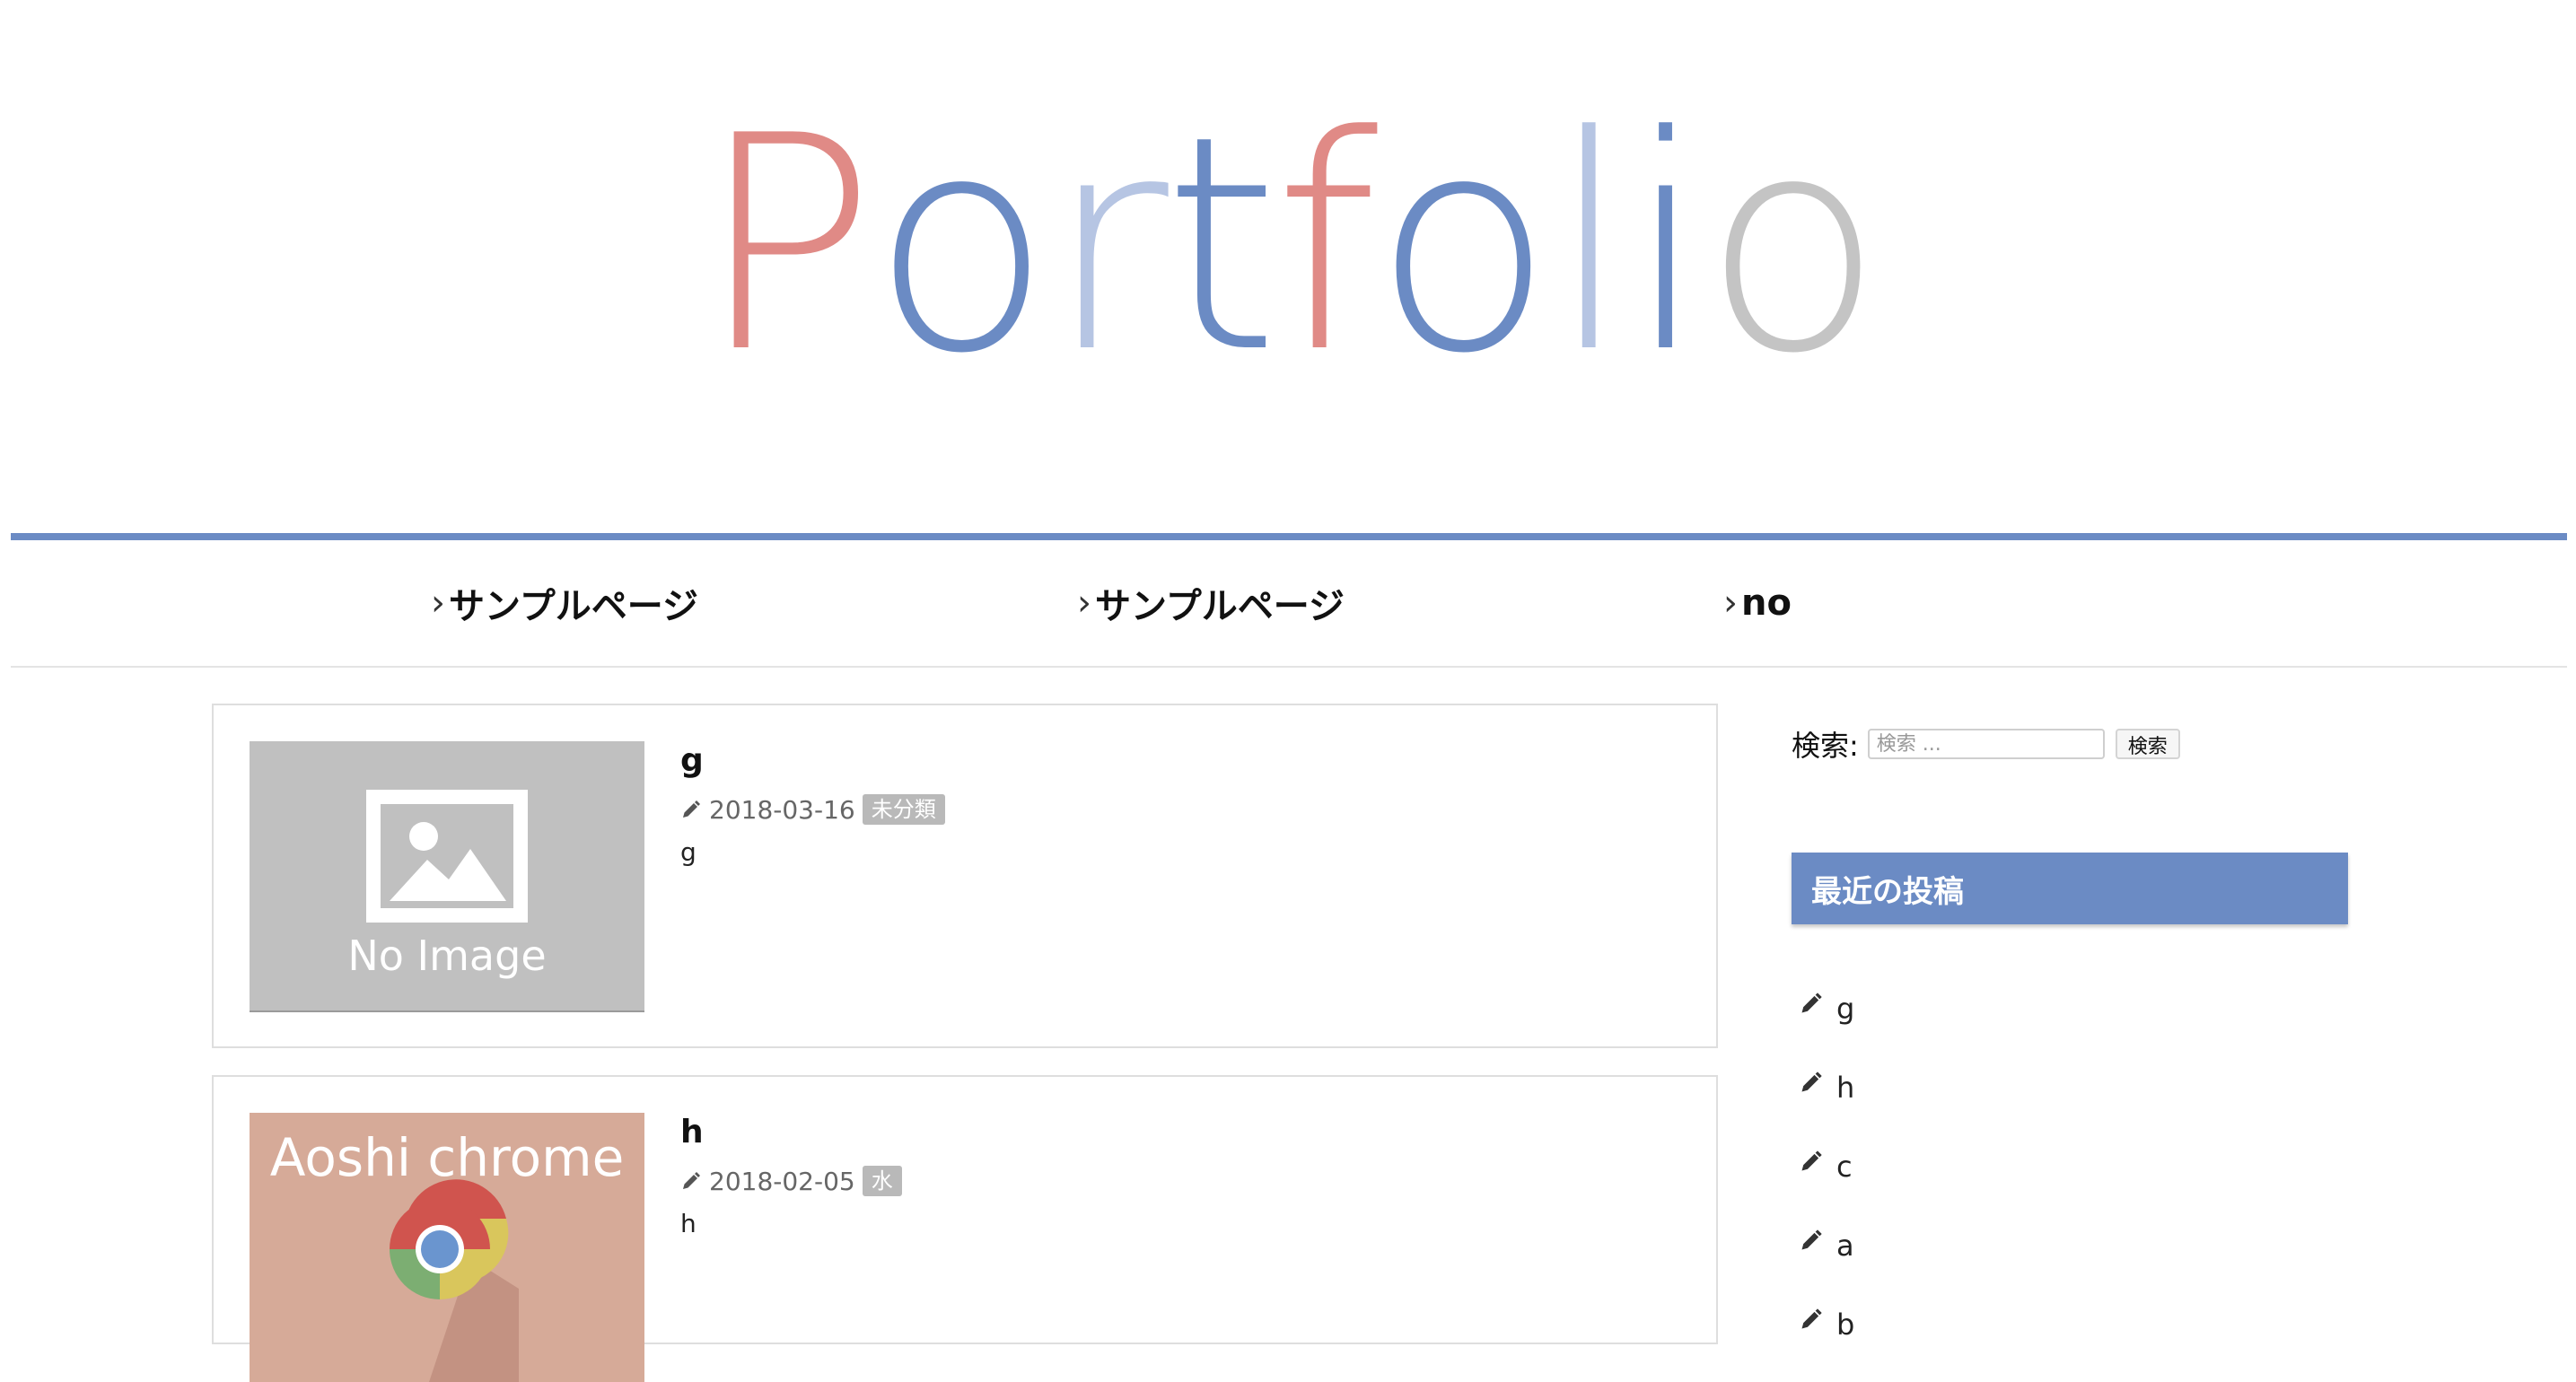  What do you see at coordinates (1825, 746) in the screenshot?
I see `search-label: 検索:` at bounding box center [1825, 746].